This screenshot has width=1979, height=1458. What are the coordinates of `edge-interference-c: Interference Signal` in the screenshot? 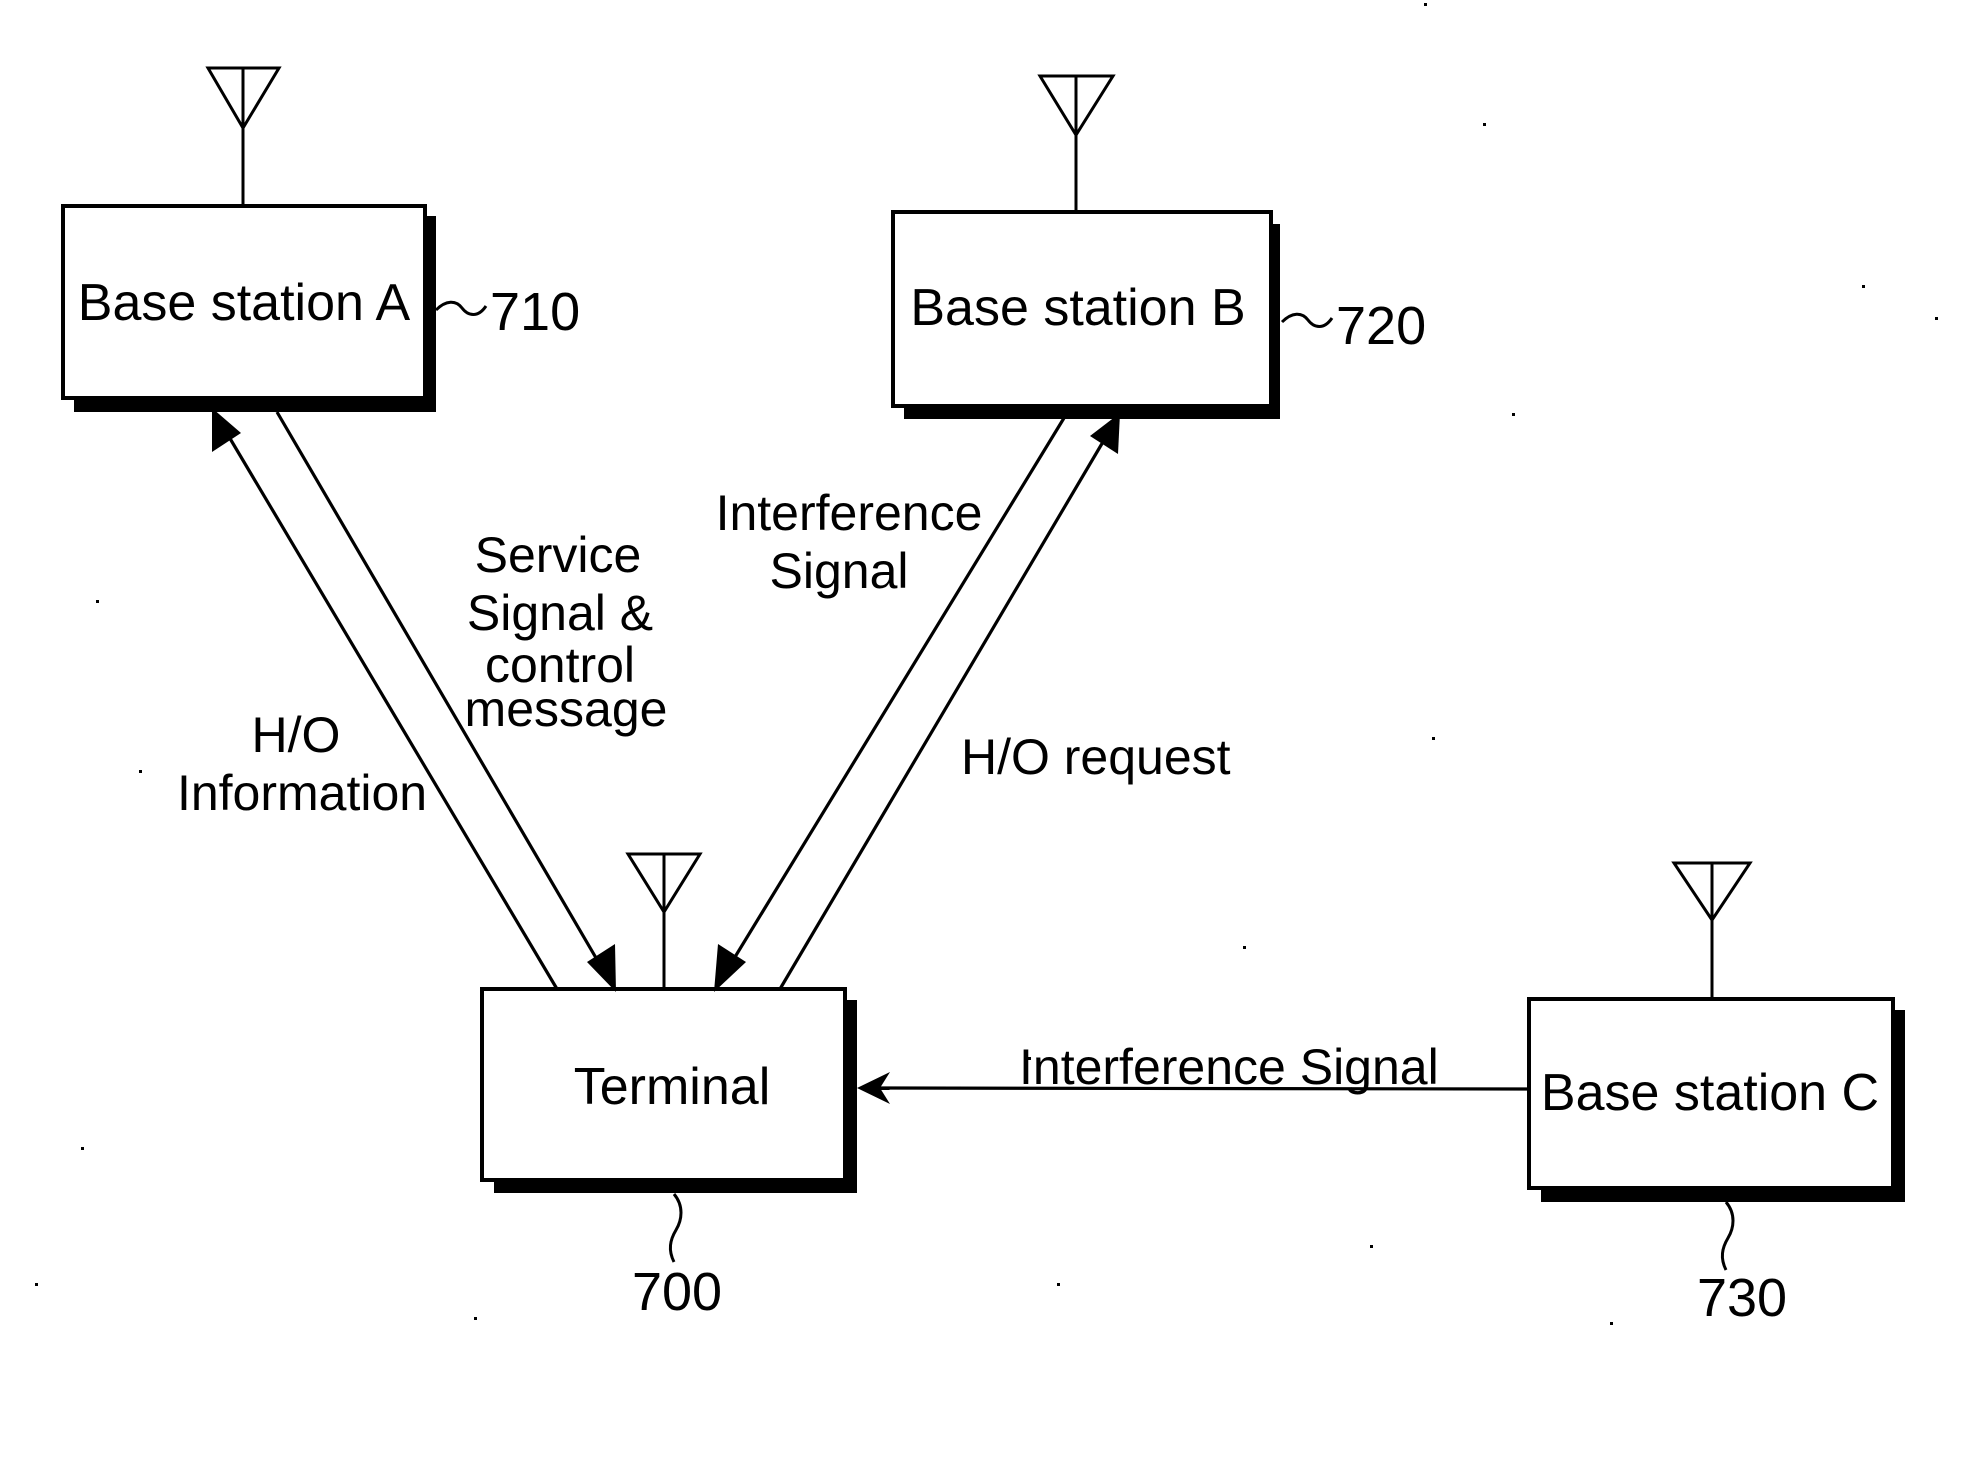 It's located at (1193, 1071).